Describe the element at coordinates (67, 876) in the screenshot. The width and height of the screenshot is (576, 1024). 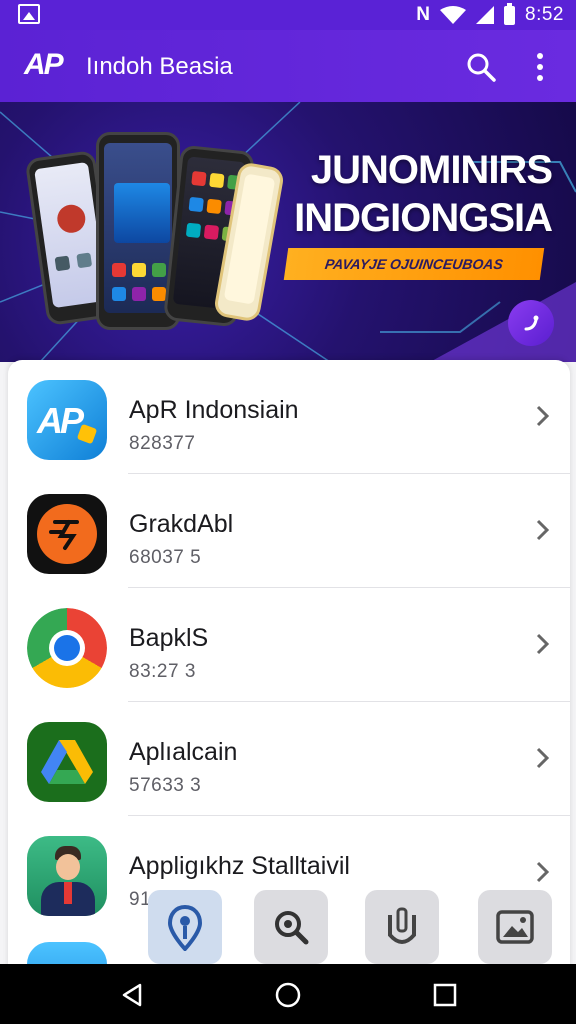
I see `avatar-app-icon` at that location.